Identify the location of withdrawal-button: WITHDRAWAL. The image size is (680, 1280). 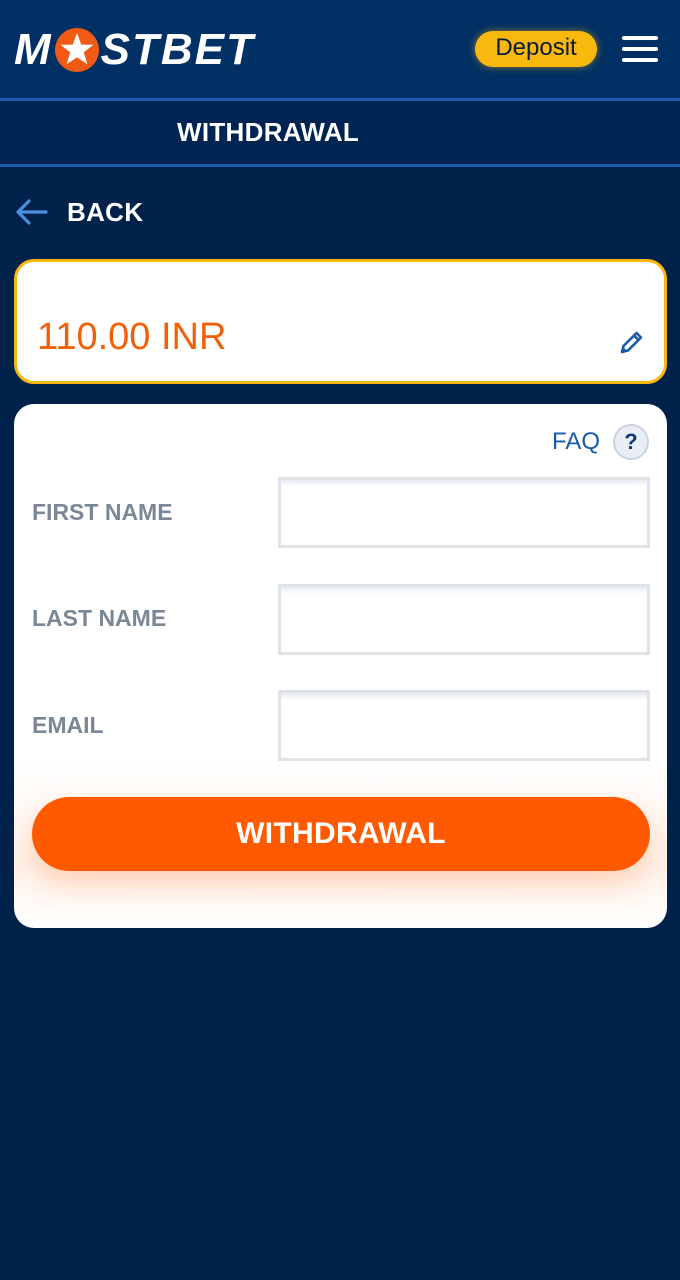
(341, 834).